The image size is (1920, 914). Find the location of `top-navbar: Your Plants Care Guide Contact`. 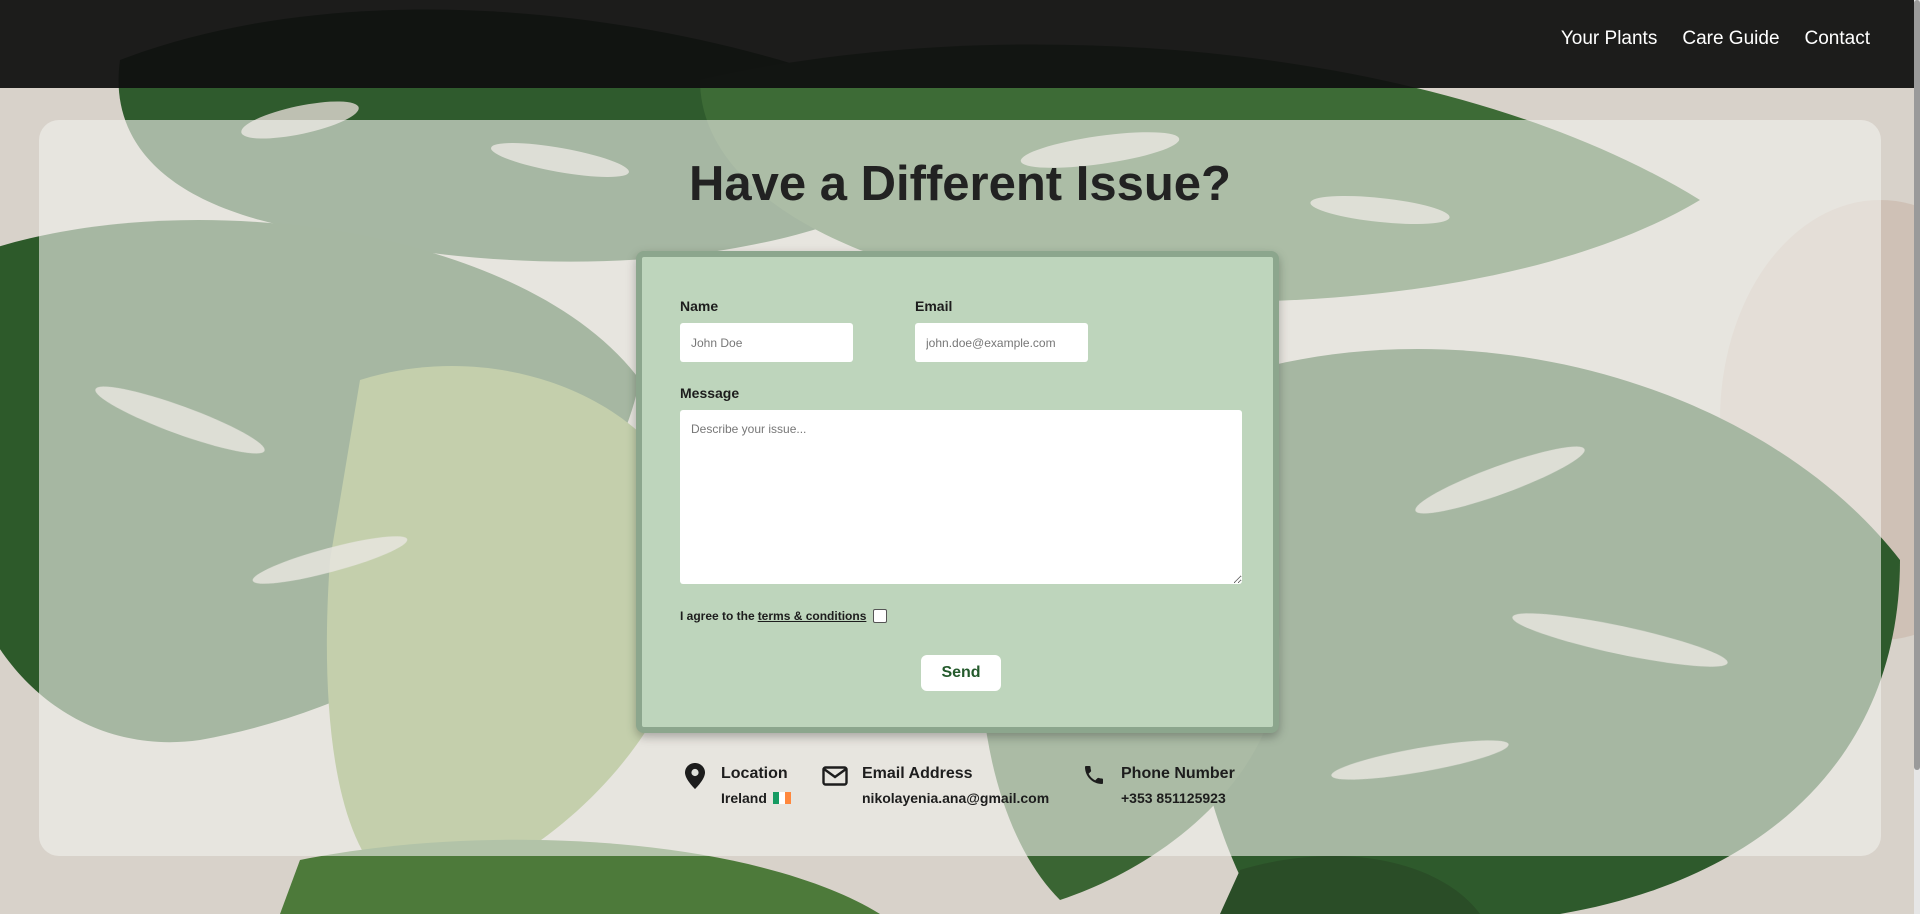

top-navbar: Your Plants Care Guide Contact is located at coordinates (960, 44).